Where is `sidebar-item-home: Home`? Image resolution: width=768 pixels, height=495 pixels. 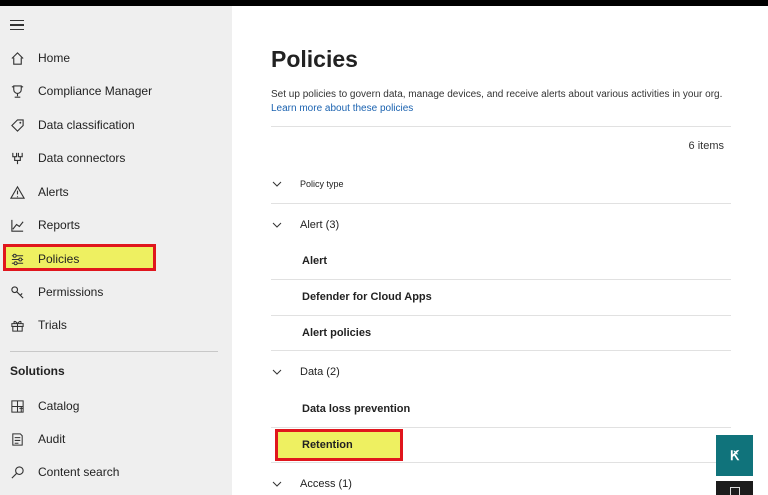
sidebar-item-home: Home is located at coordinates (116, 58).